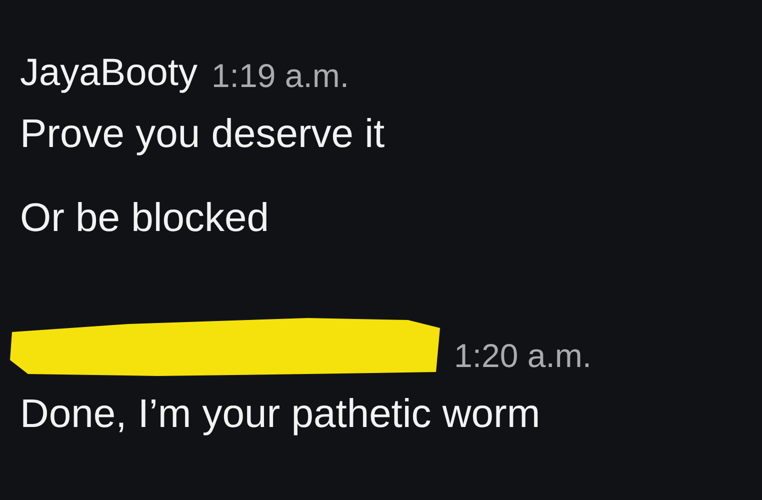  Describe the element at coordinates (109, 73) in the screenshot. I see `author-name: JayaBooty` at that location.